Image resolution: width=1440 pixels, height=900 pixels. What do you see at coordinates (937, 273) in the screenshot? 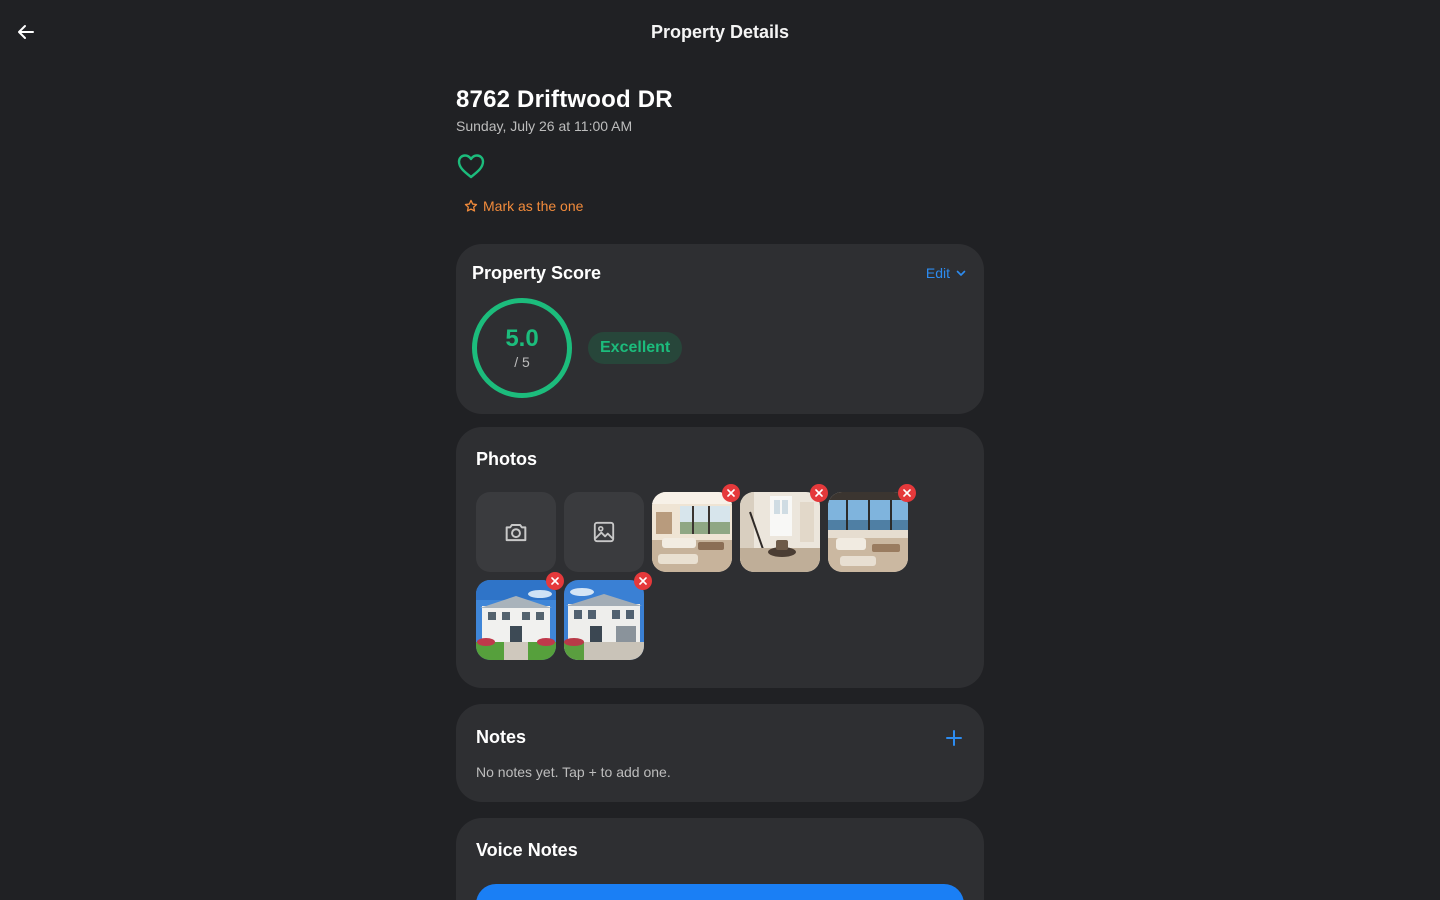
I see `edit-label: Edit` at bounding box center [937, 273].